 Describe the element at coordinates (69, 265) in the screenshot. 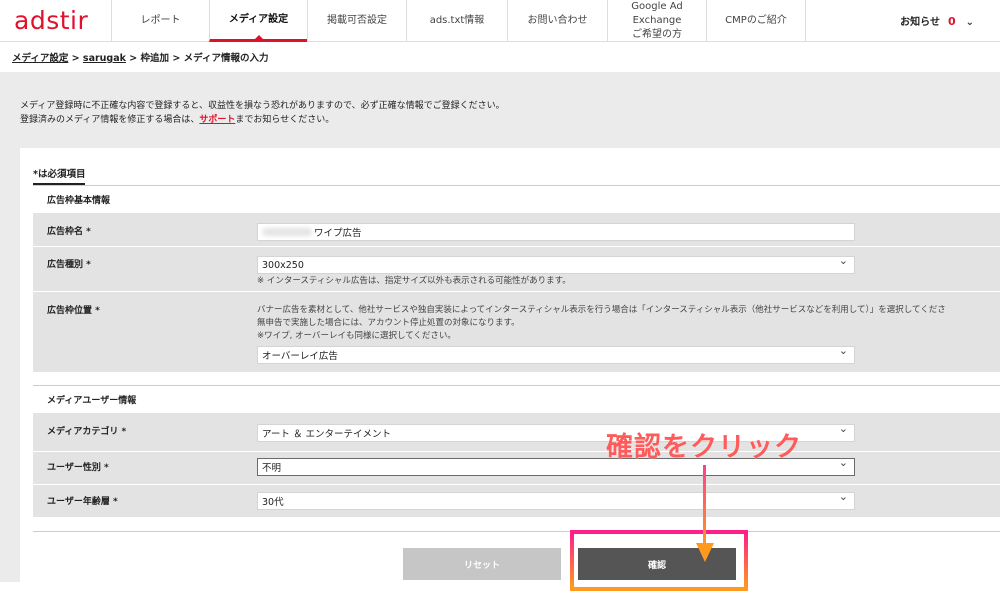

I see `ad-type-label: 広告種別 *` at that location.